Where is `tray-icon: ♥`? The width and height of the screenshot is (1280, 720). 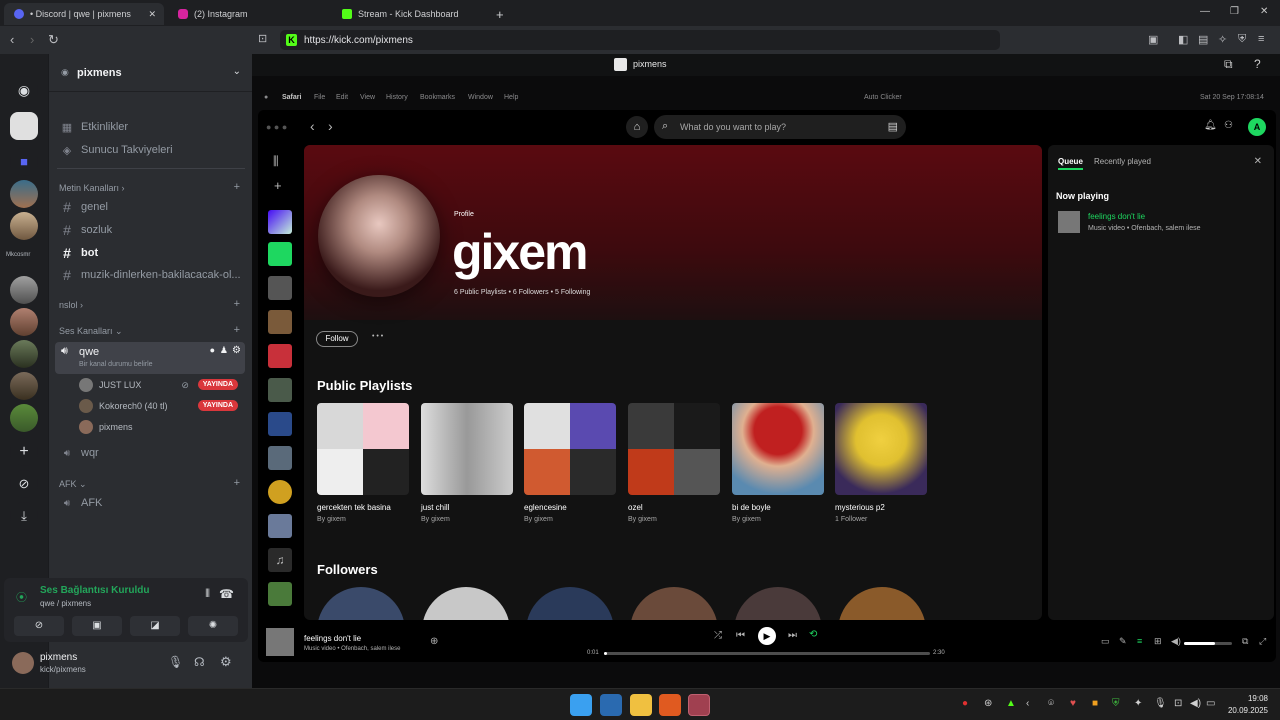
tray-icon: ♥ is located at coordinates (1073, 703).